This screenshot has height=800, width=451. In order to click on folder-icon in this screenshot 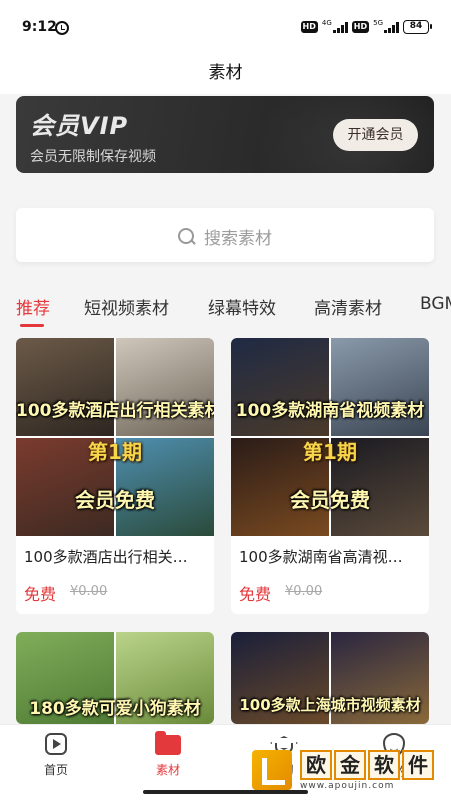, I will do `click(168, 743)`.